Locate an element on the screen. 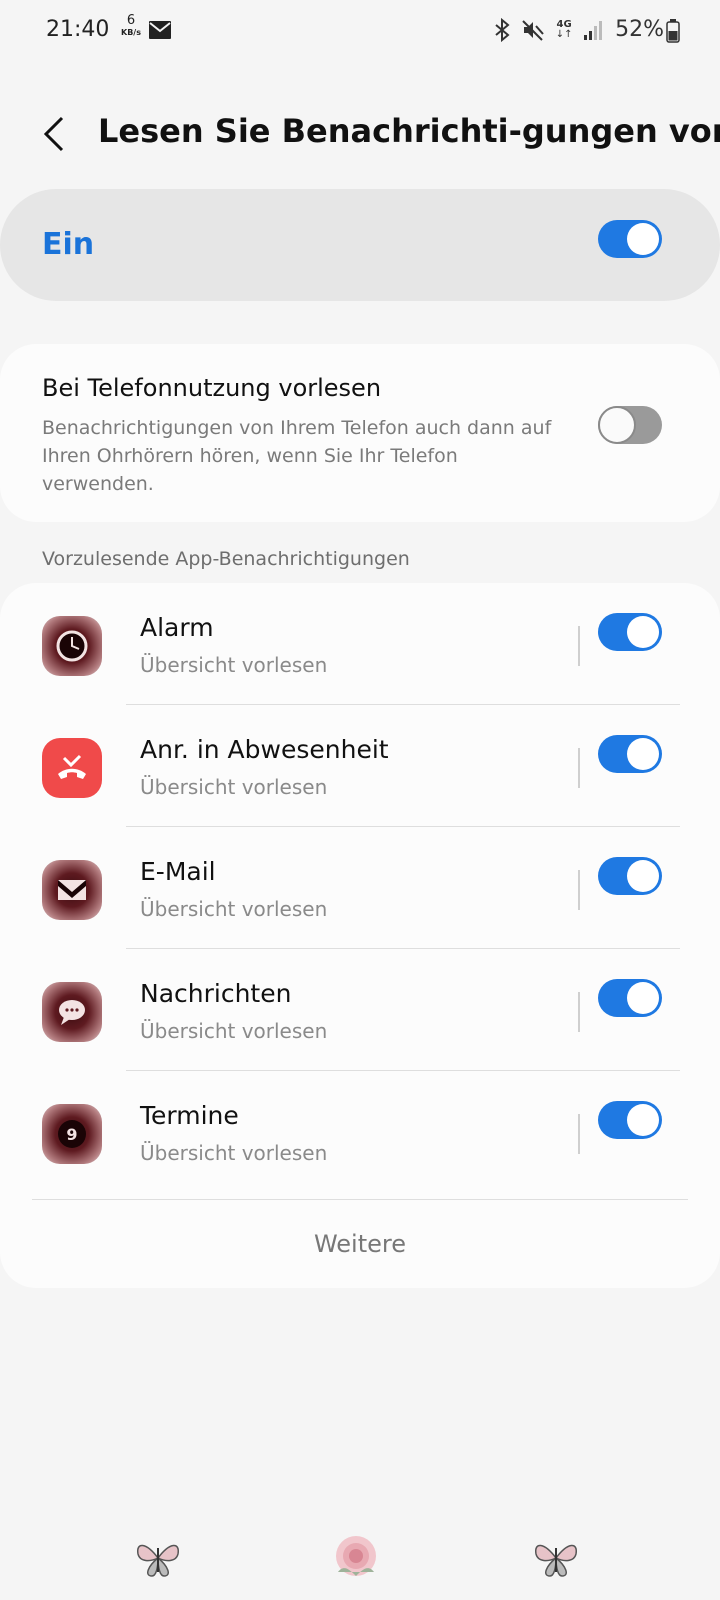 This screenshot has width=720, height=1600. app-bar: Lesen Sie Benachrichti-gungen vor is located at coordinates (360, 135).